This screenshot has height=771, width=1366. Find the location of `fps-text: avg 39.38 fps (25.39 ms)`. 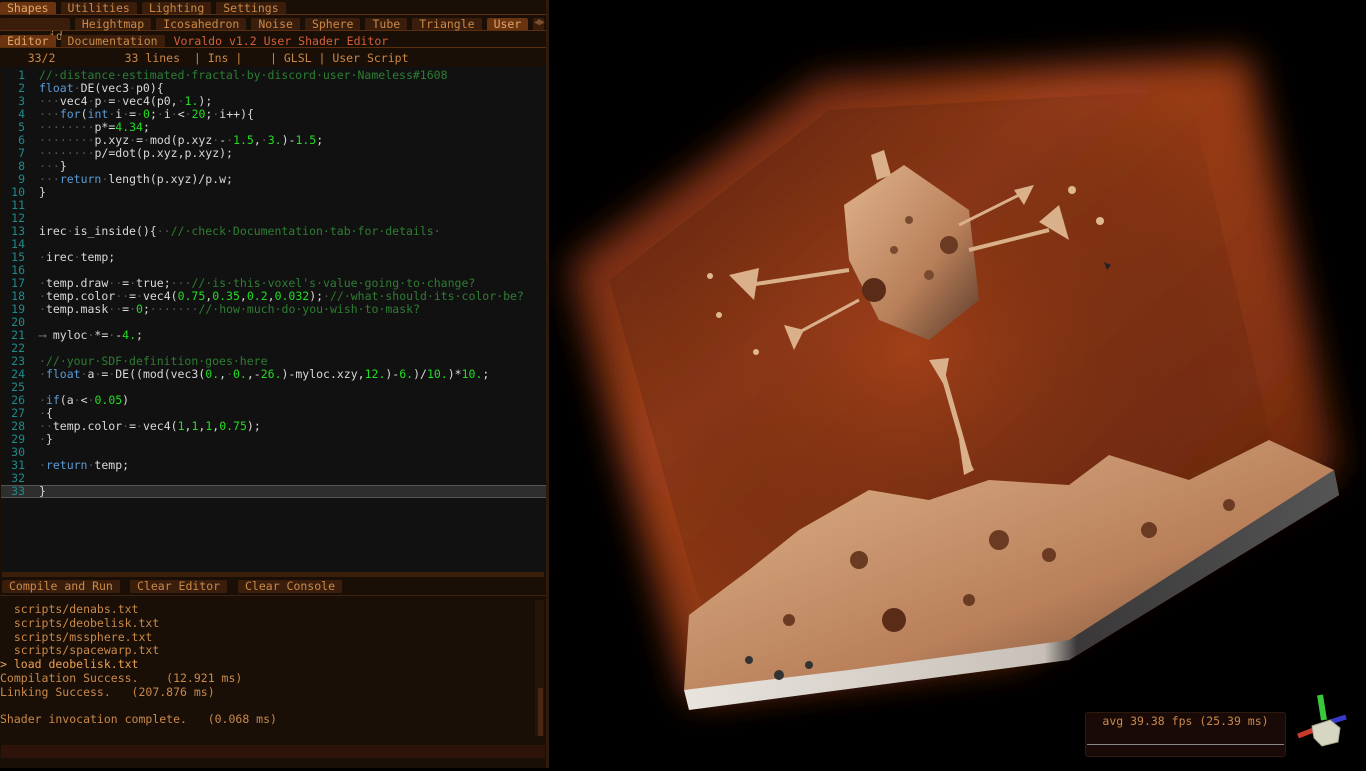

fps-text: avg 39.38 fps (25.39 ms) is located at coordinates (1185, 721).